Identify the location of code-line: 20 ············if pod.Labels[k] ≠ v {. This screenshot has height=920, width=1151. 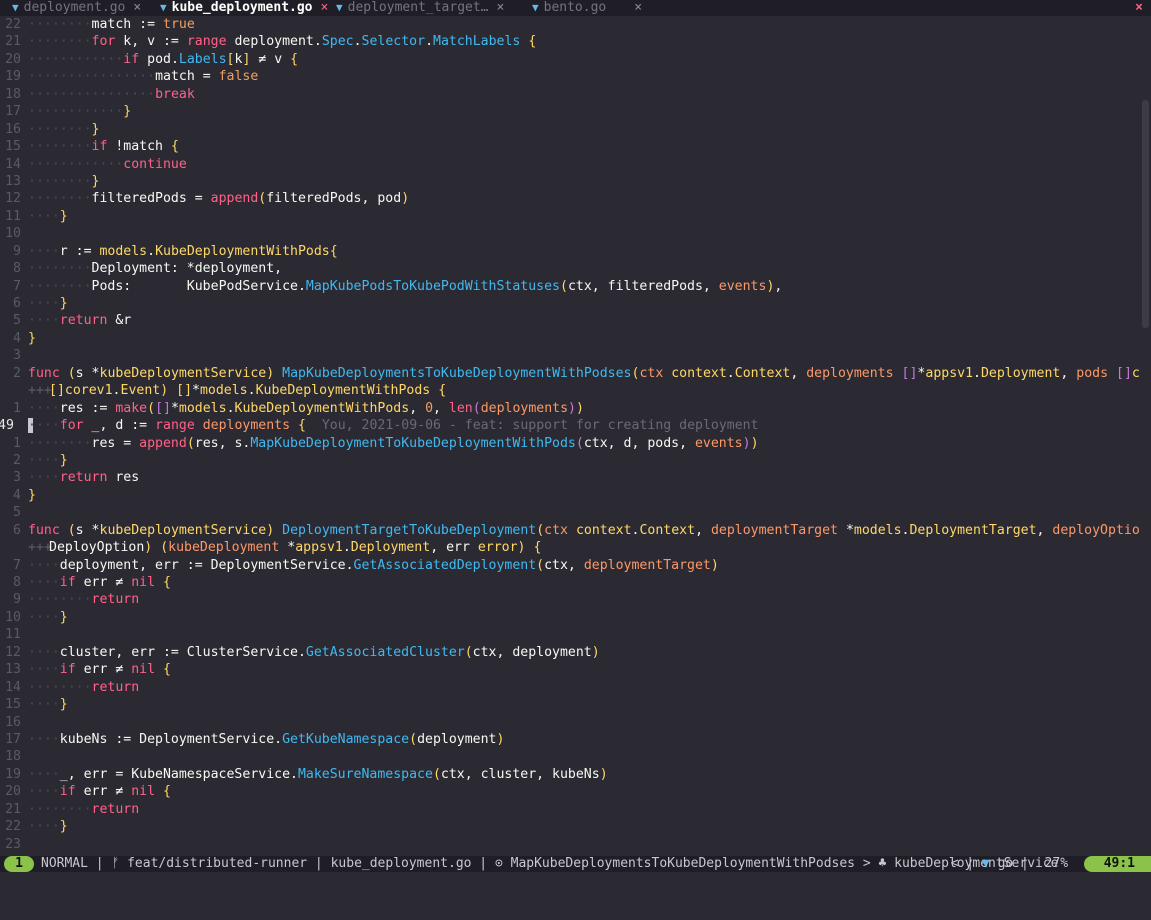
(570, 59).